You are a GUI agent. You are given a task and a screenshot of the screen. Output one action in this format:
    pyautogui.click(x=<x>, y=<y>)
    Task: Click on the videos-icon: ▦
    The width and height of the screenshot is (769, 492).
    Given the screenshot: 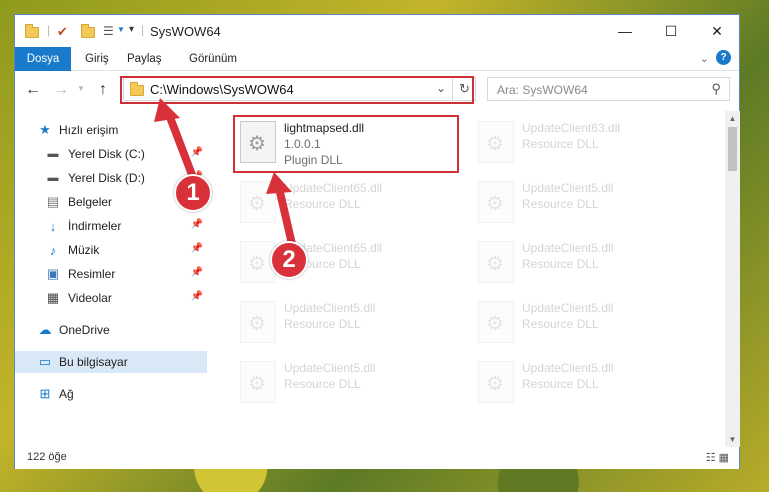 What is the action you would take?
    pyautogui.click(x=53, y=297)
    